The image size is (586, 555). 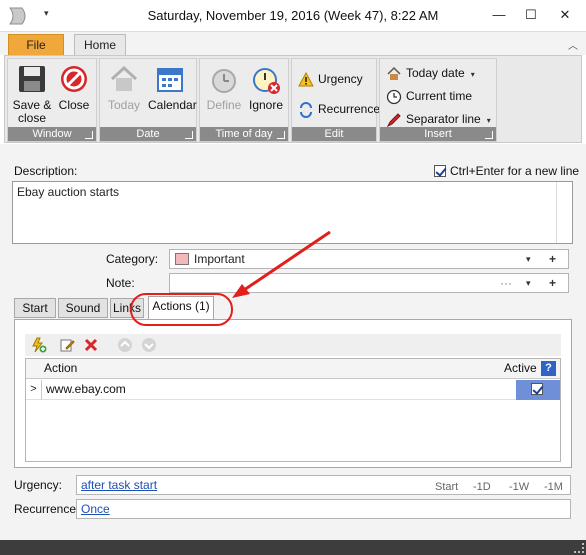 What do you see at coordinates (100, 45) in the screenshot?
I see `tab-home: Home` at bounding box center [100, 45].